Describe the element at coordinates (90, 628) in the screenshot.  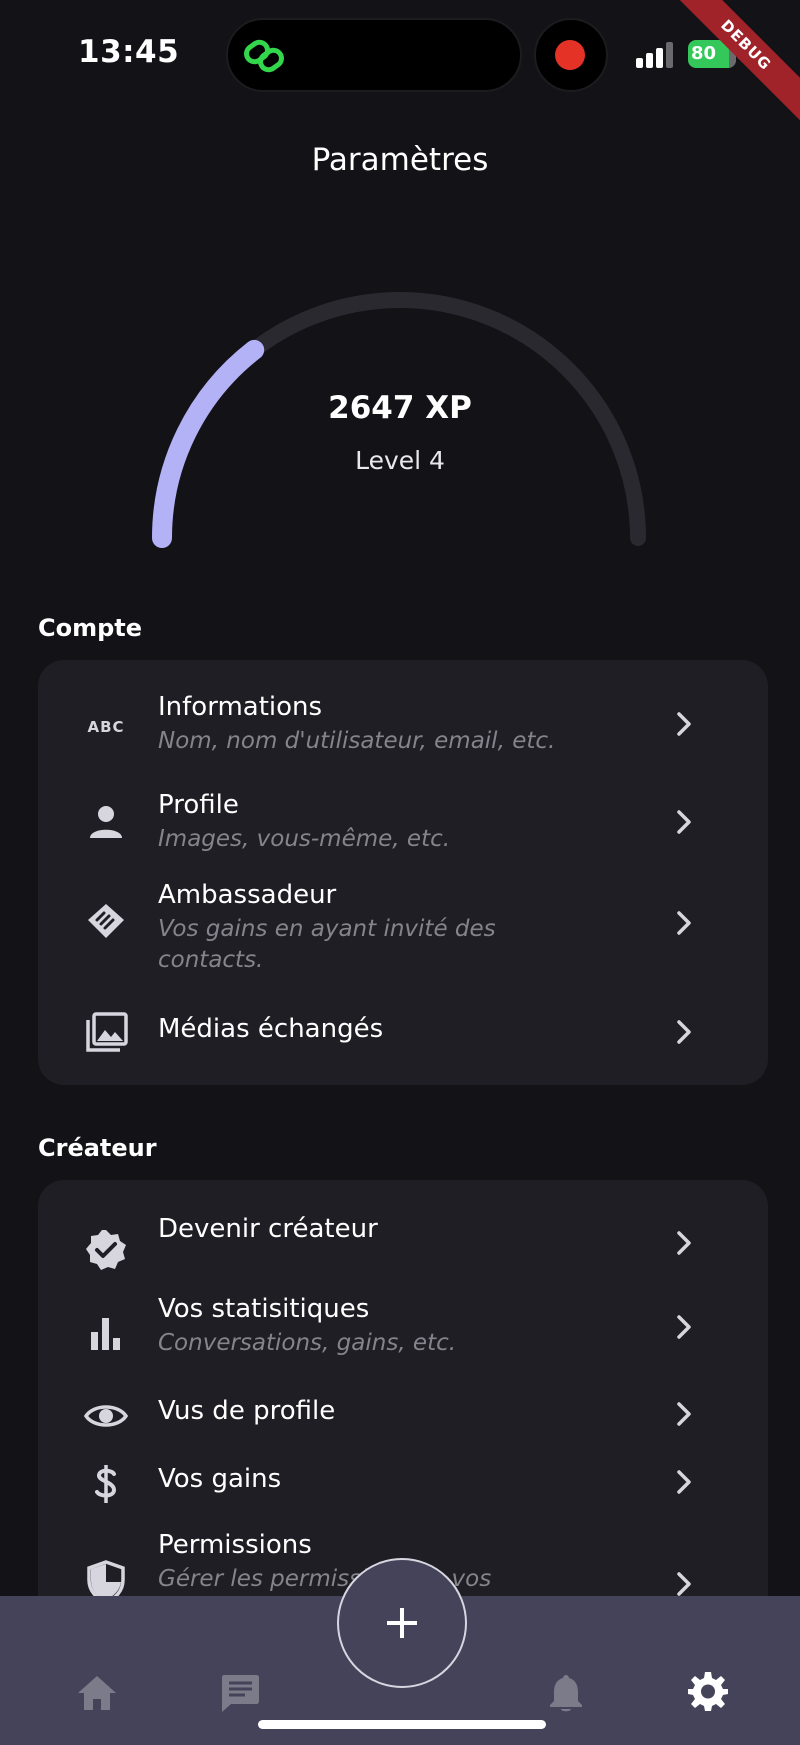
I see `section-title-account: Compte` at that location.